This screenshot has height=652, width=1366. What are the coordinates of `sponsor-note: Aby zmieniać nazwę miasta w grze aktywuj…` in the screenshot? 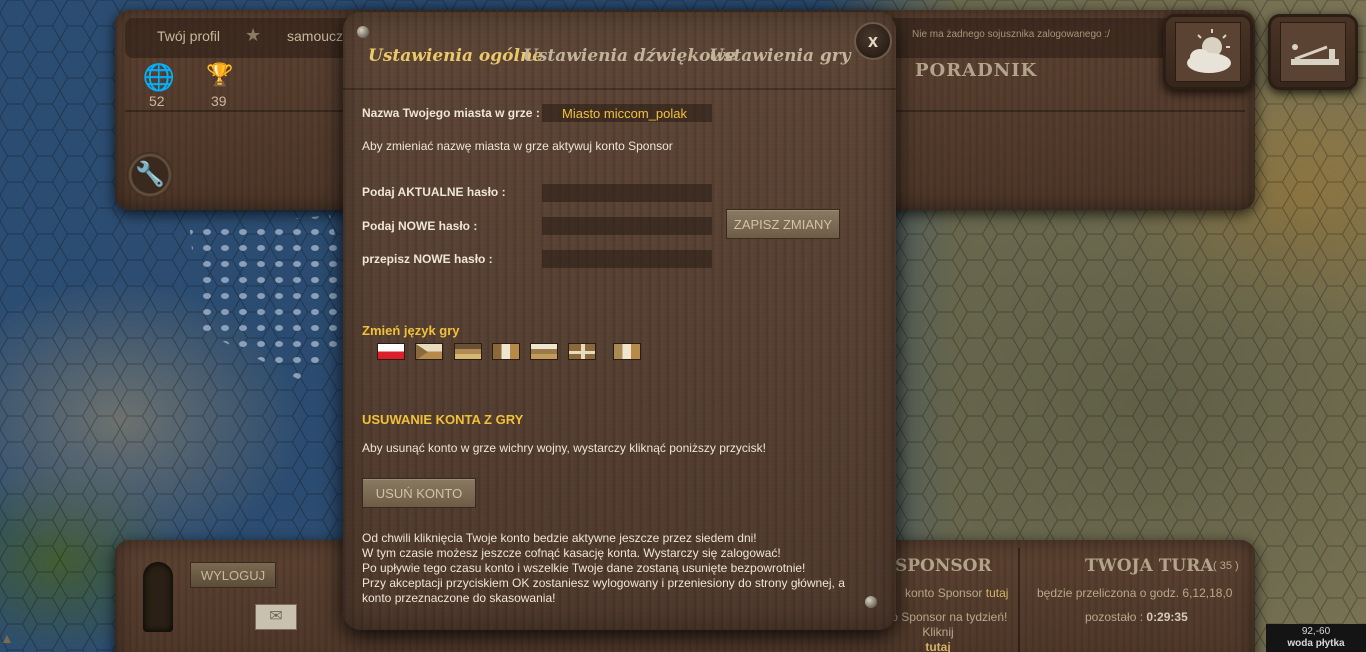 It's located at (517, 146).